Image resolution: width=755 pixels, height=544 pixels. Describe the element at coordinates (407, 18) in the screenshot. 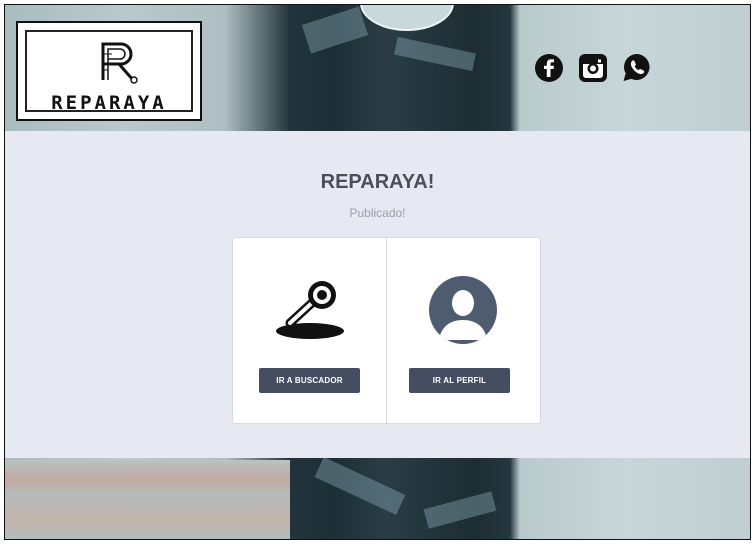

I see `background-sticker` at that location.